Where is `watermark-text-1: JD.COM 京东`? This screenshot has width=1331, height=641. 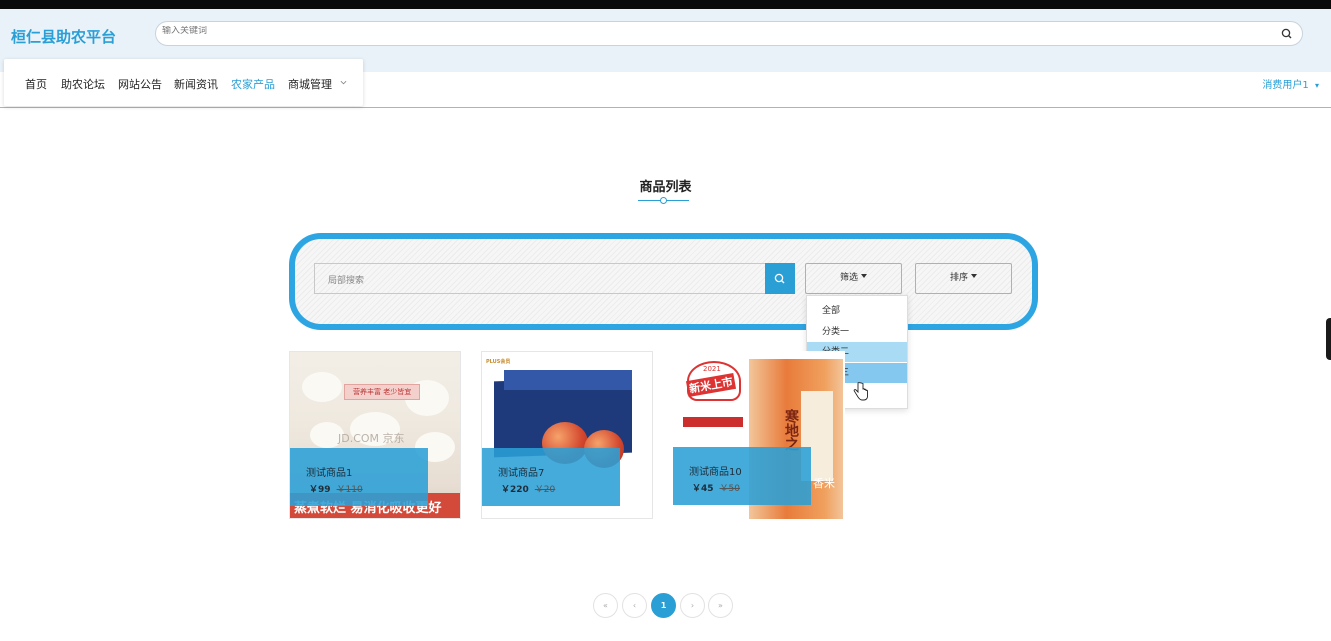 watermark-text-1: JD.COM 京东 is located at coordinates (371, 438).